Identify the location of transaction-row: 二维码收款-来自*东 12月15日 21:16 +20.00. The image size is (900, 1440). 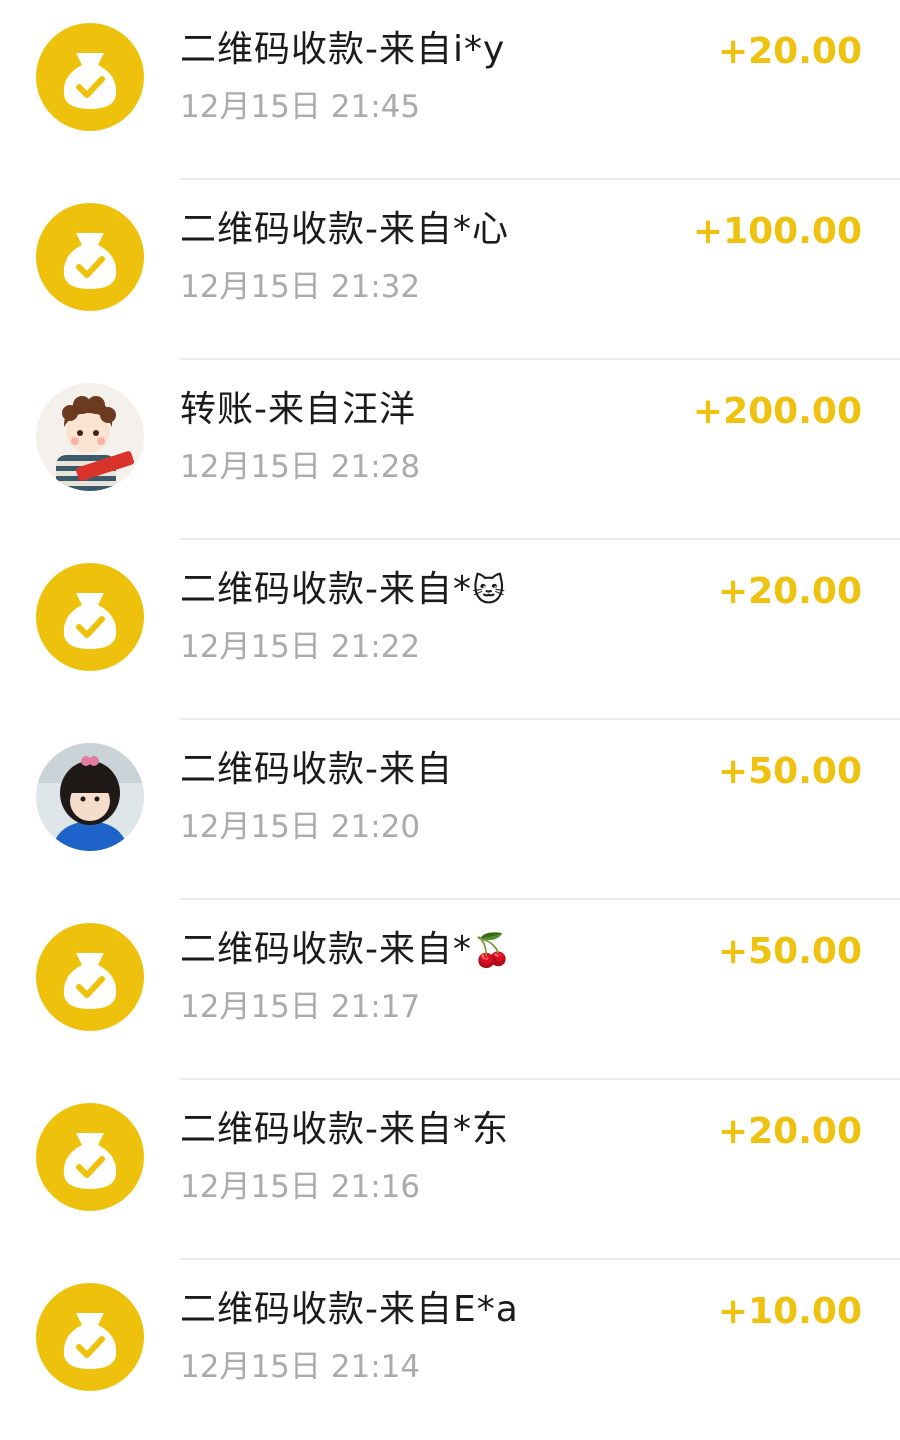
(450, 1170).